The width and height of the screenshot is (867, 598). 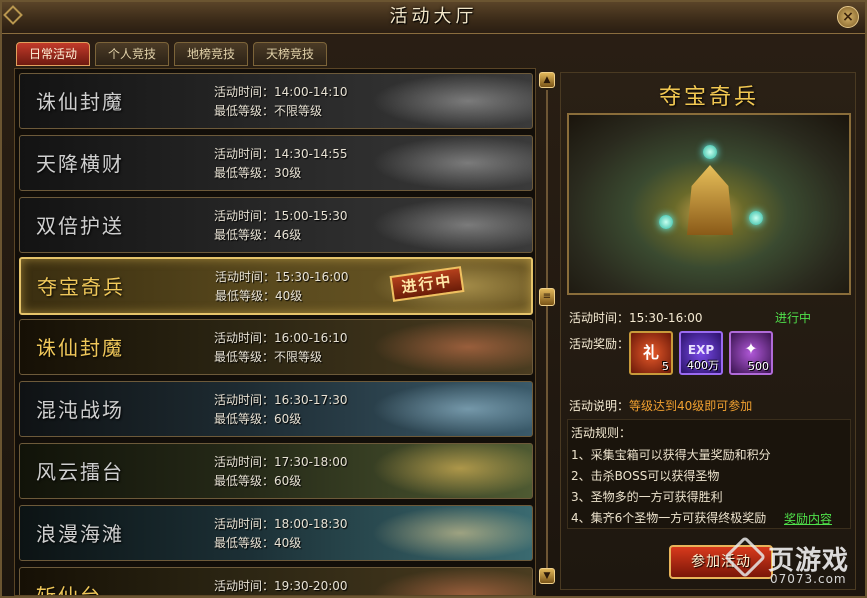 I want to click on activity-name: 浪漫海滩, so click(x=80, y=534).